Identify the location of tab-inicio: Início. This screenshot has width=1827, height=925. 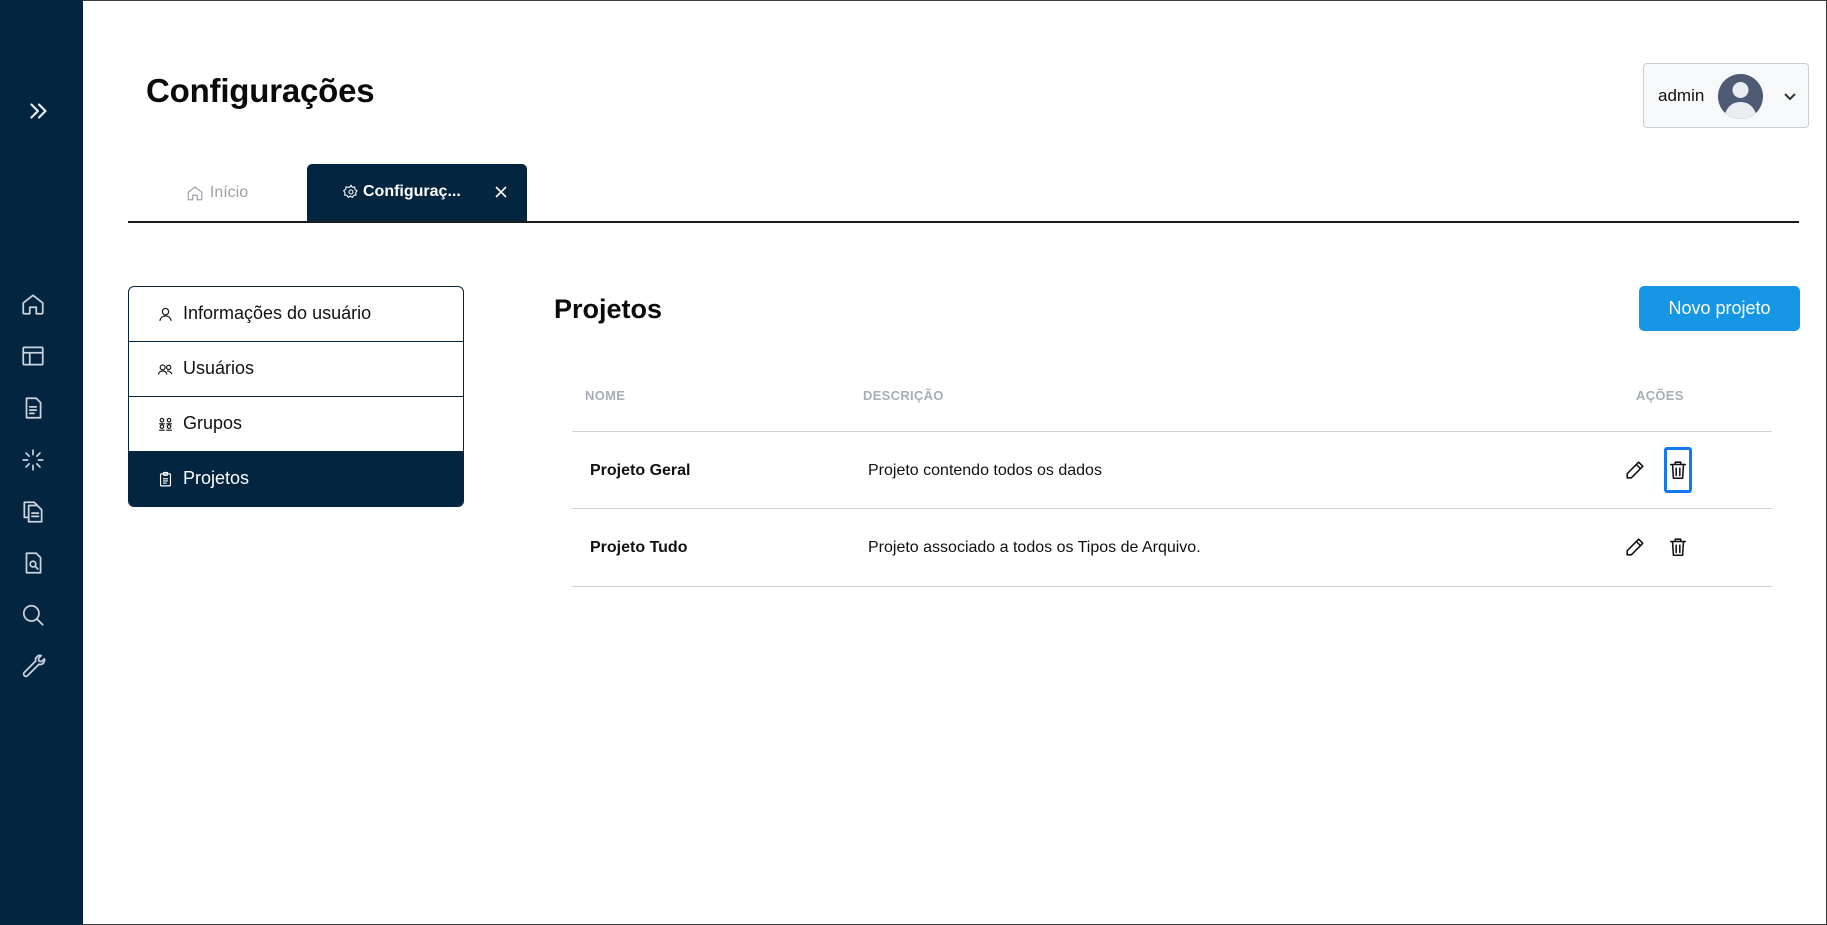
(217, 192).